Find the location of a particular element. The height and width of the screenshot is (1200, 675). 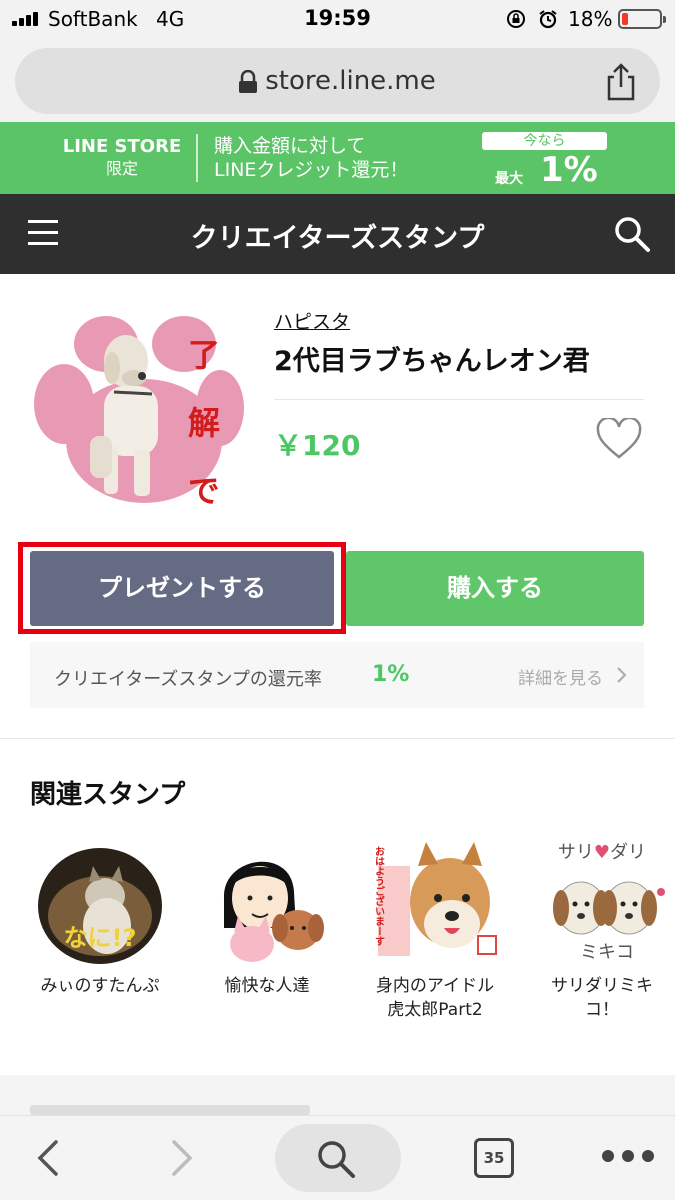

related-sticker-image is located at coordinates (273, 911).